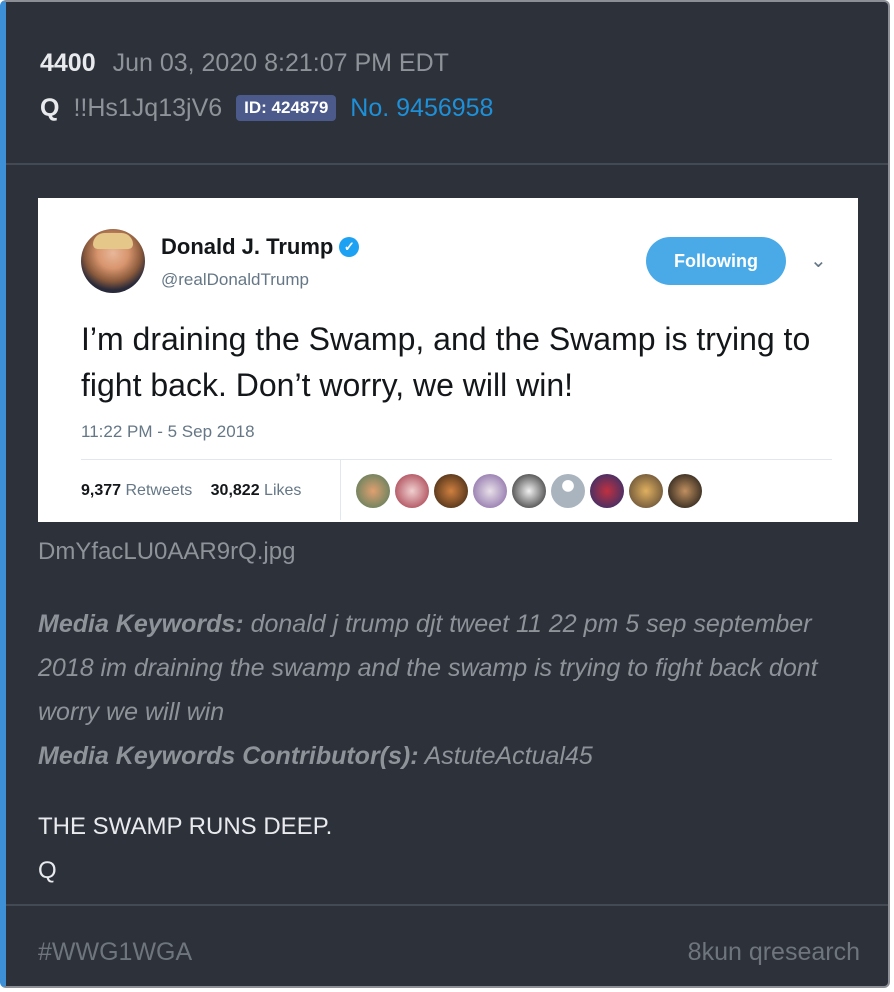  I want to click on liker-avatars, so click(531, 491).